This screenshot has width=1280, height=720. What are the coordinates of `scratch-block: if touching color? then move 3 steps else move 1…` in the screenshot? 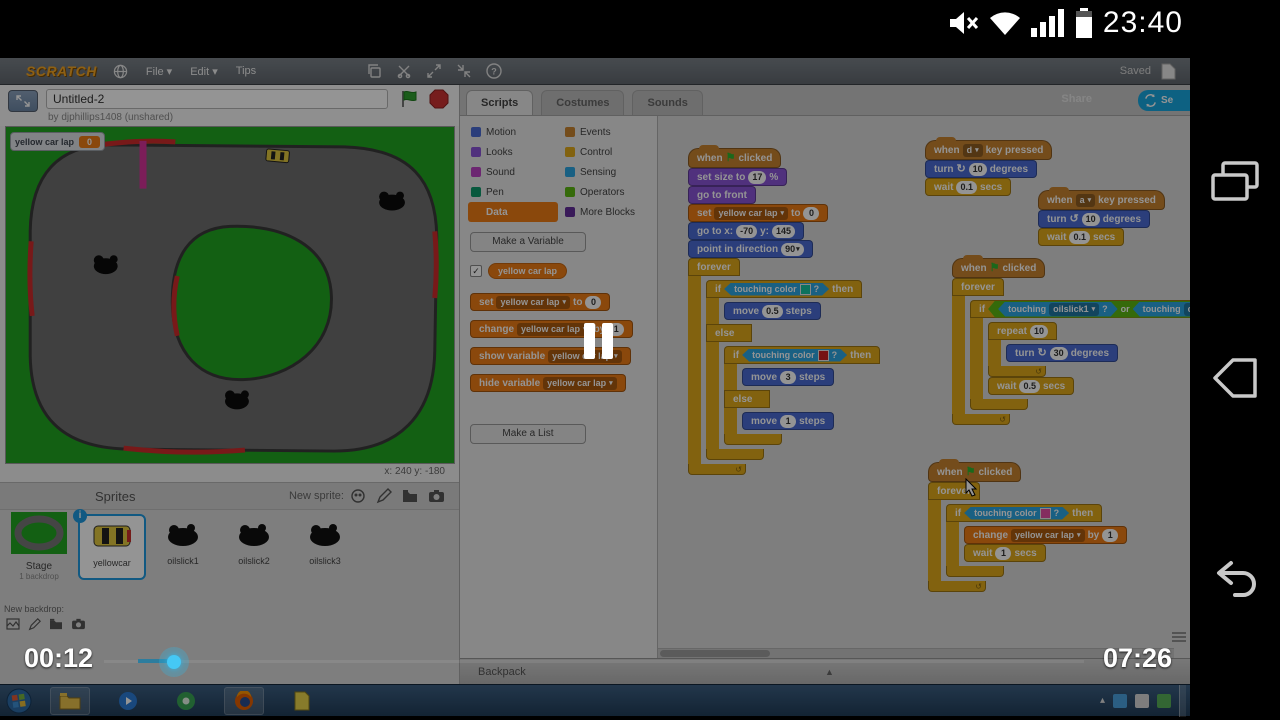 It's located at (802, 395).